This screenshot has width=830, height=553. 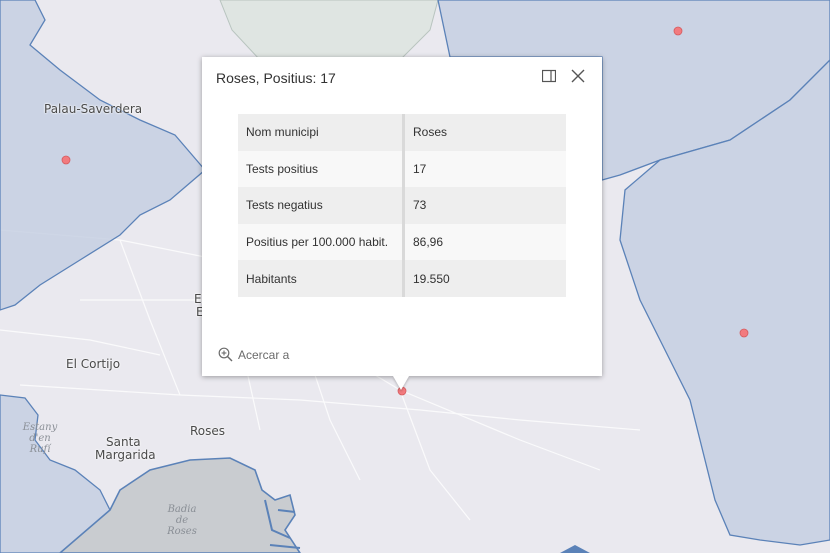 I want to click on attribute-key: Nom municipi, so click(x=321, y=132).